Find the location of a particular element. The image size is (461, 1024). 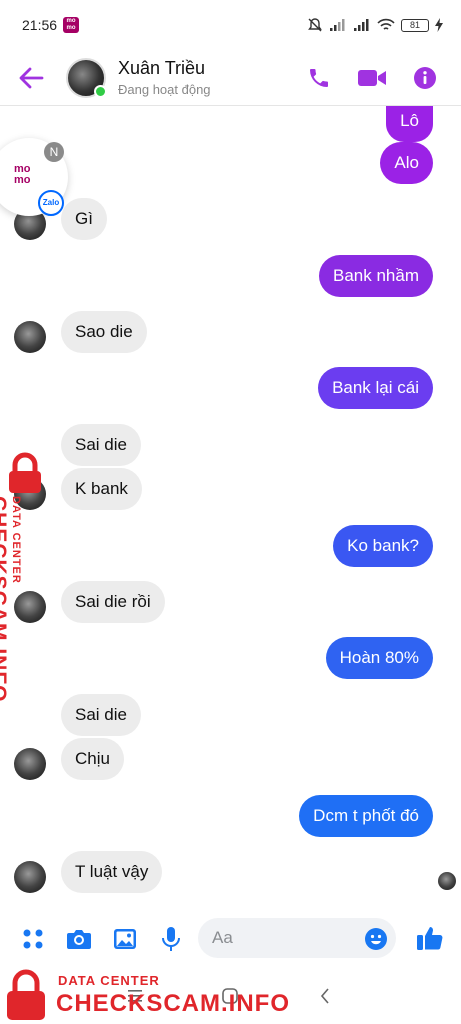

back-arrow-icon is located at coordinates (31, 77).